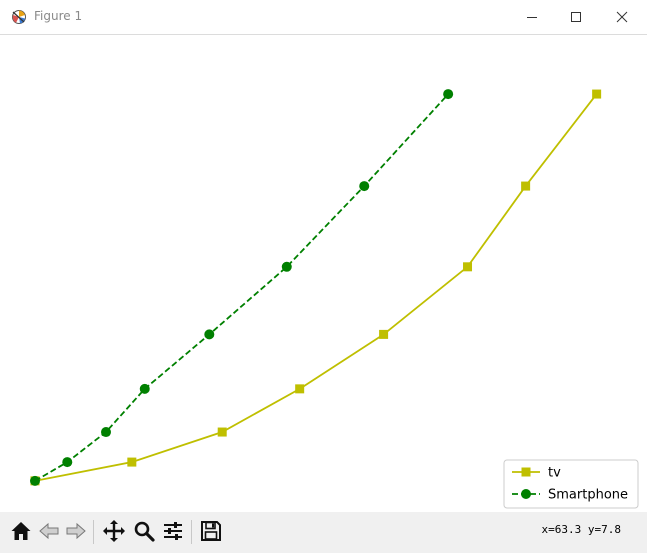  Describe the element at coordinates (323, 17) in the screenshot. I see `title-bar: Figure 1` at that location.